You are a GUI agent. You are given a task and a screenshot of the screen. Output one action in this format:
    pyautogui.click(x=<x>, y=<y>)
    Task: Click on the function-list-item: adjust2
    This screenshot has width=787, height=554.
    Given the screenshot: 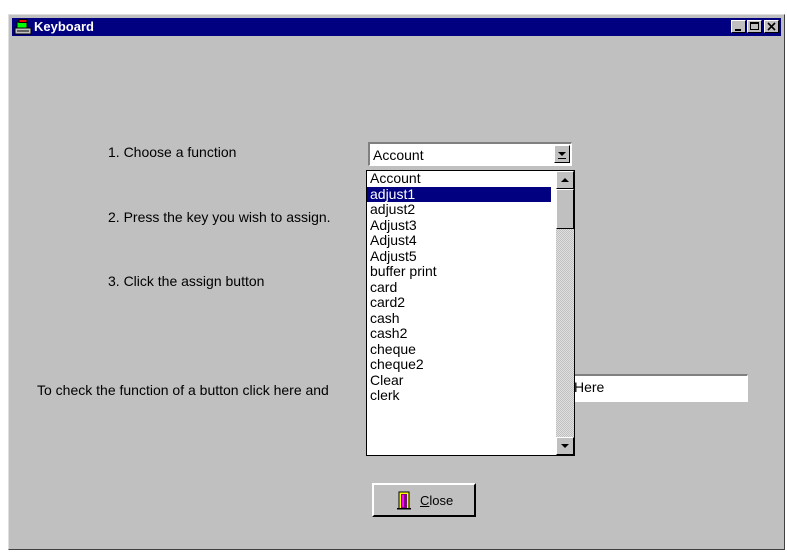 What is the action you would take?
    pyautogui.click(x=459, y=210)
    